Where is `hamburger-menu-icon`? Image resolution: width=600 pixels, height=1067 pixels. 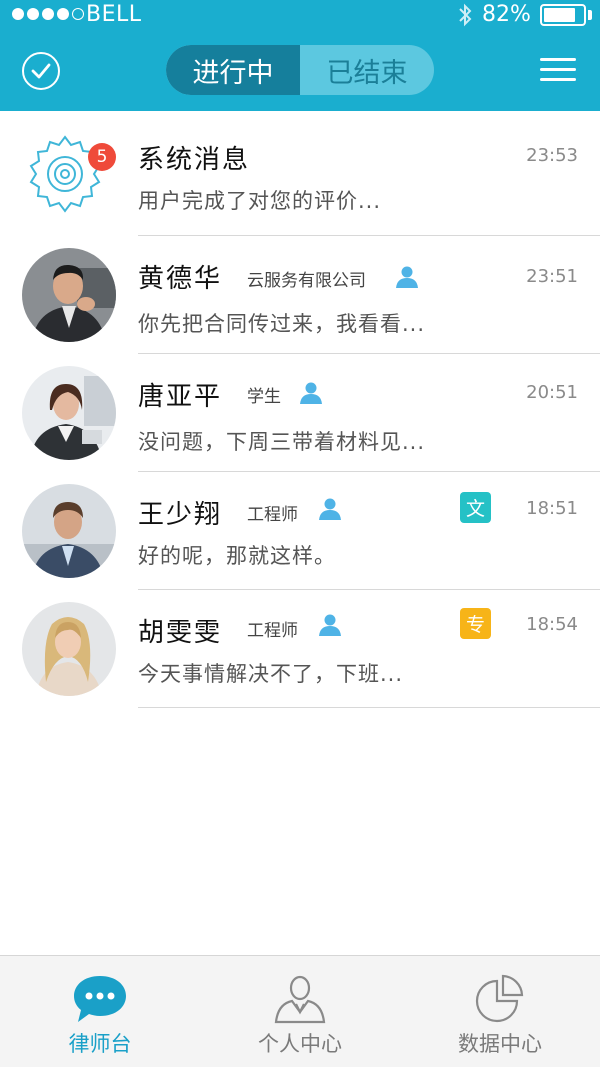
hamburger-menu-icon is located at coordinates (559, 71).